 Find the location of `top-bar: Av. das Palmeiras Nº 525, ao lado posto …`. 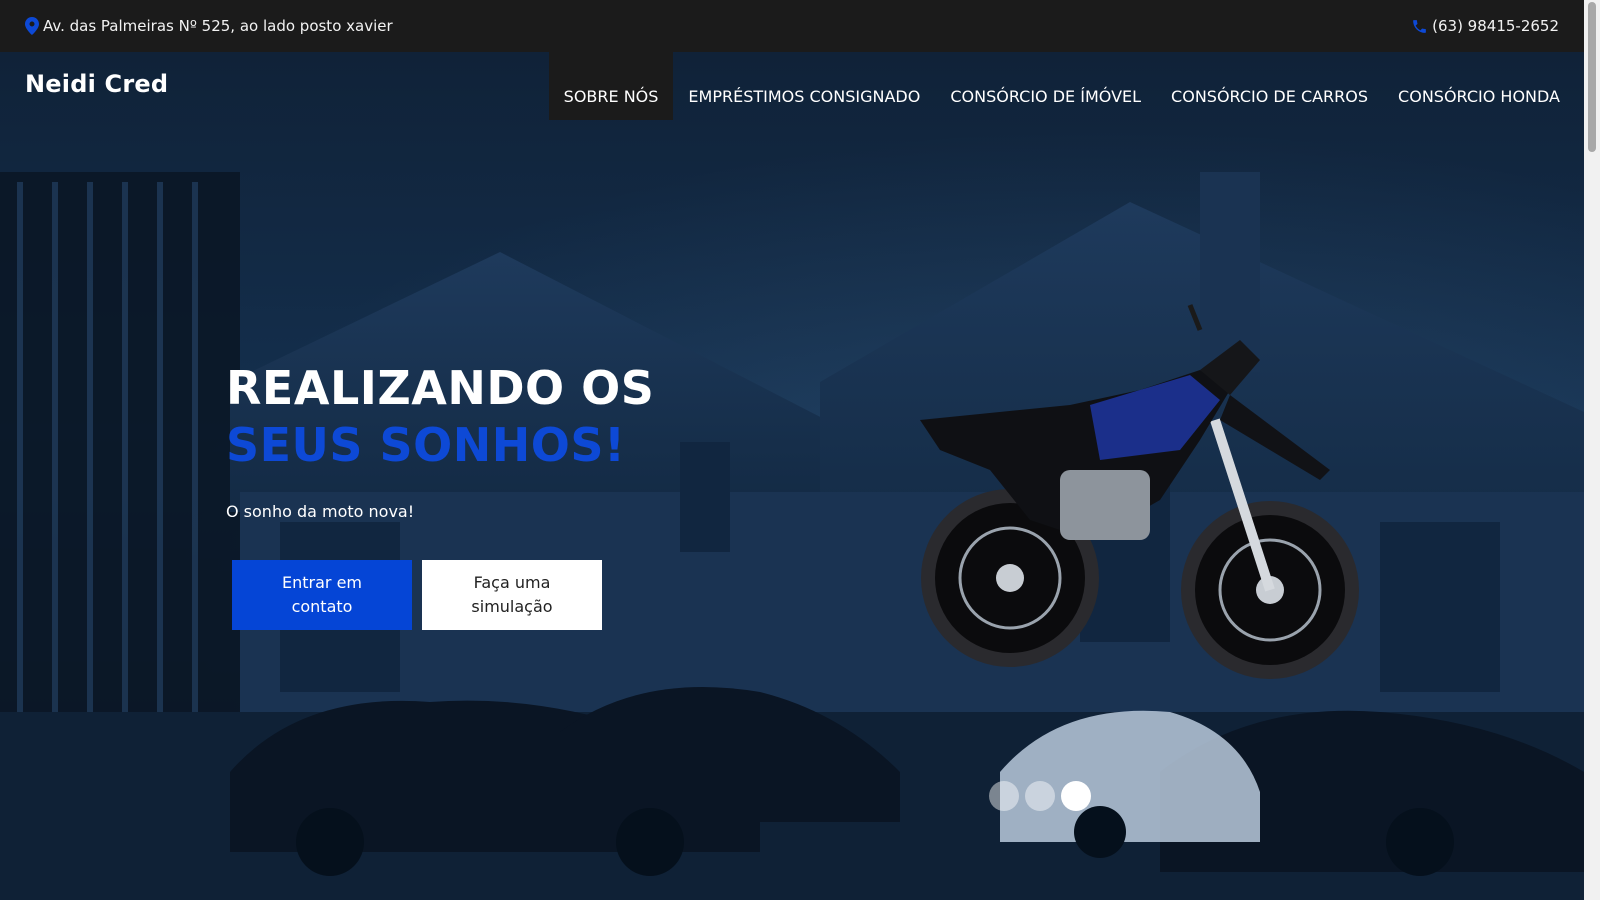

top-bar: Av. das Palmeiras Nº 525, ao lado posto … is located at coordinates (792, 26).